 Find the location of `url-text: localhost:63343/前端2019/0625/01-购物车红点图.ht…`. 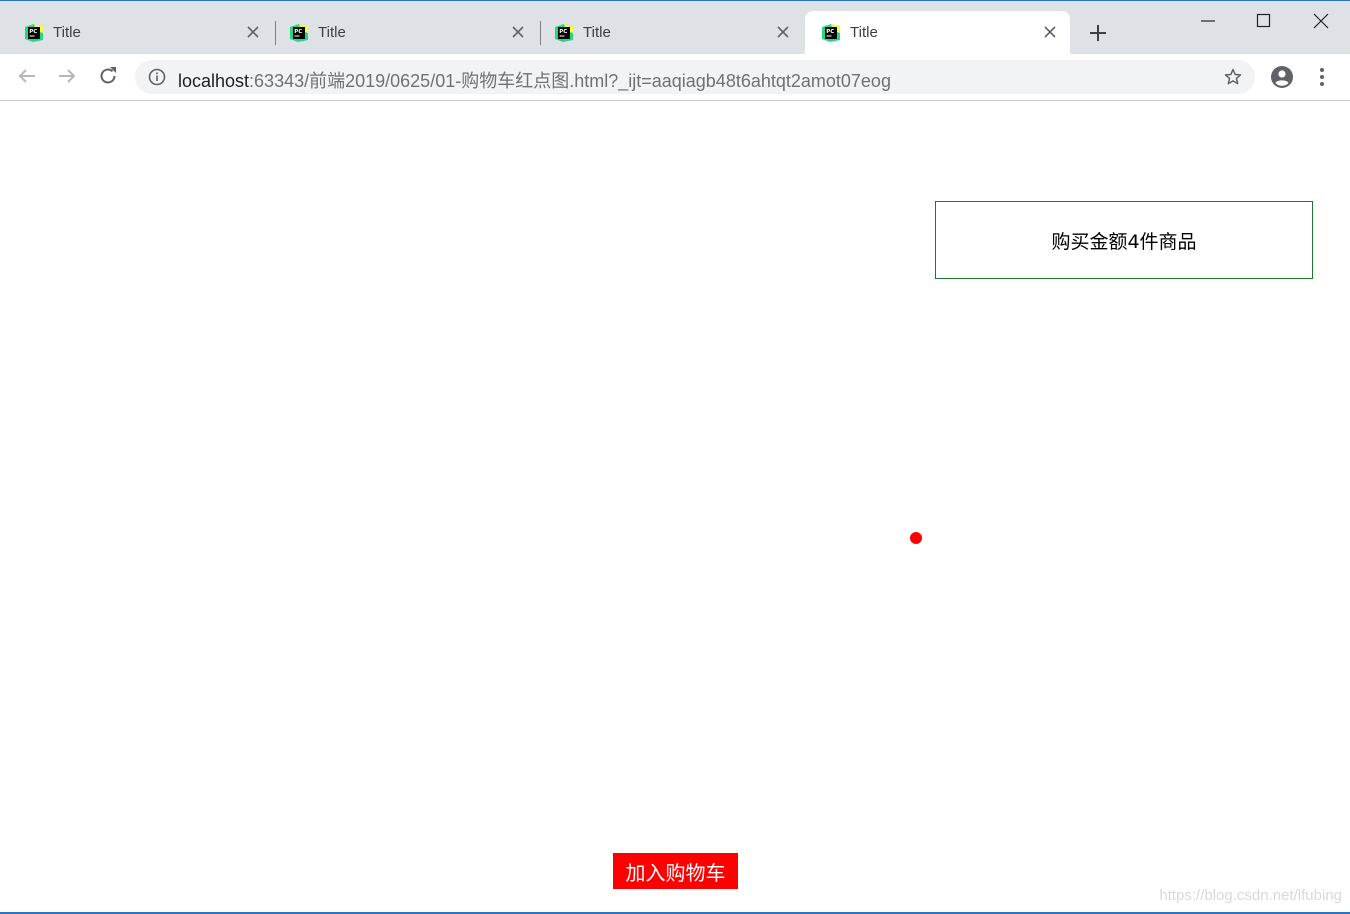

url-text: localhost:63343/前端2019/0625/01-购物车红点图.ht… is located at coordinates (534, 80).